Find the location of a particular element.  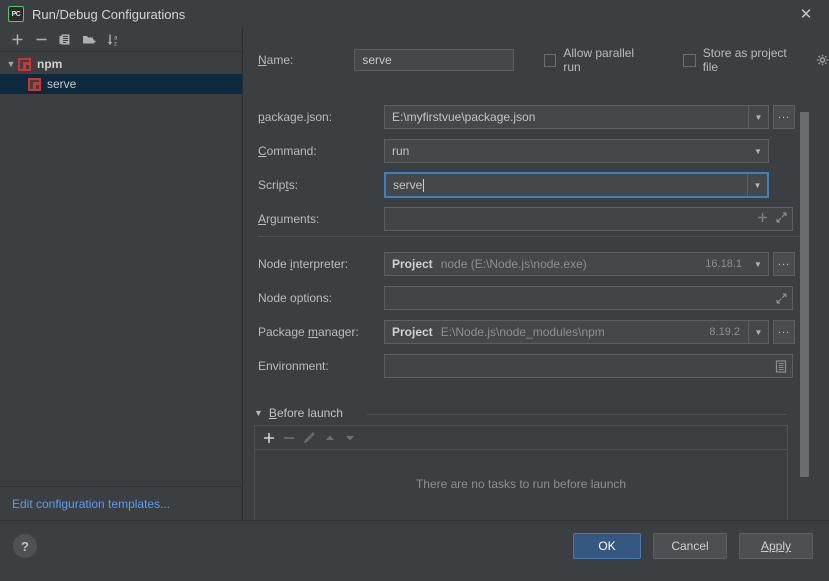

apply-button: Apply is located at coordinates (776, 546).